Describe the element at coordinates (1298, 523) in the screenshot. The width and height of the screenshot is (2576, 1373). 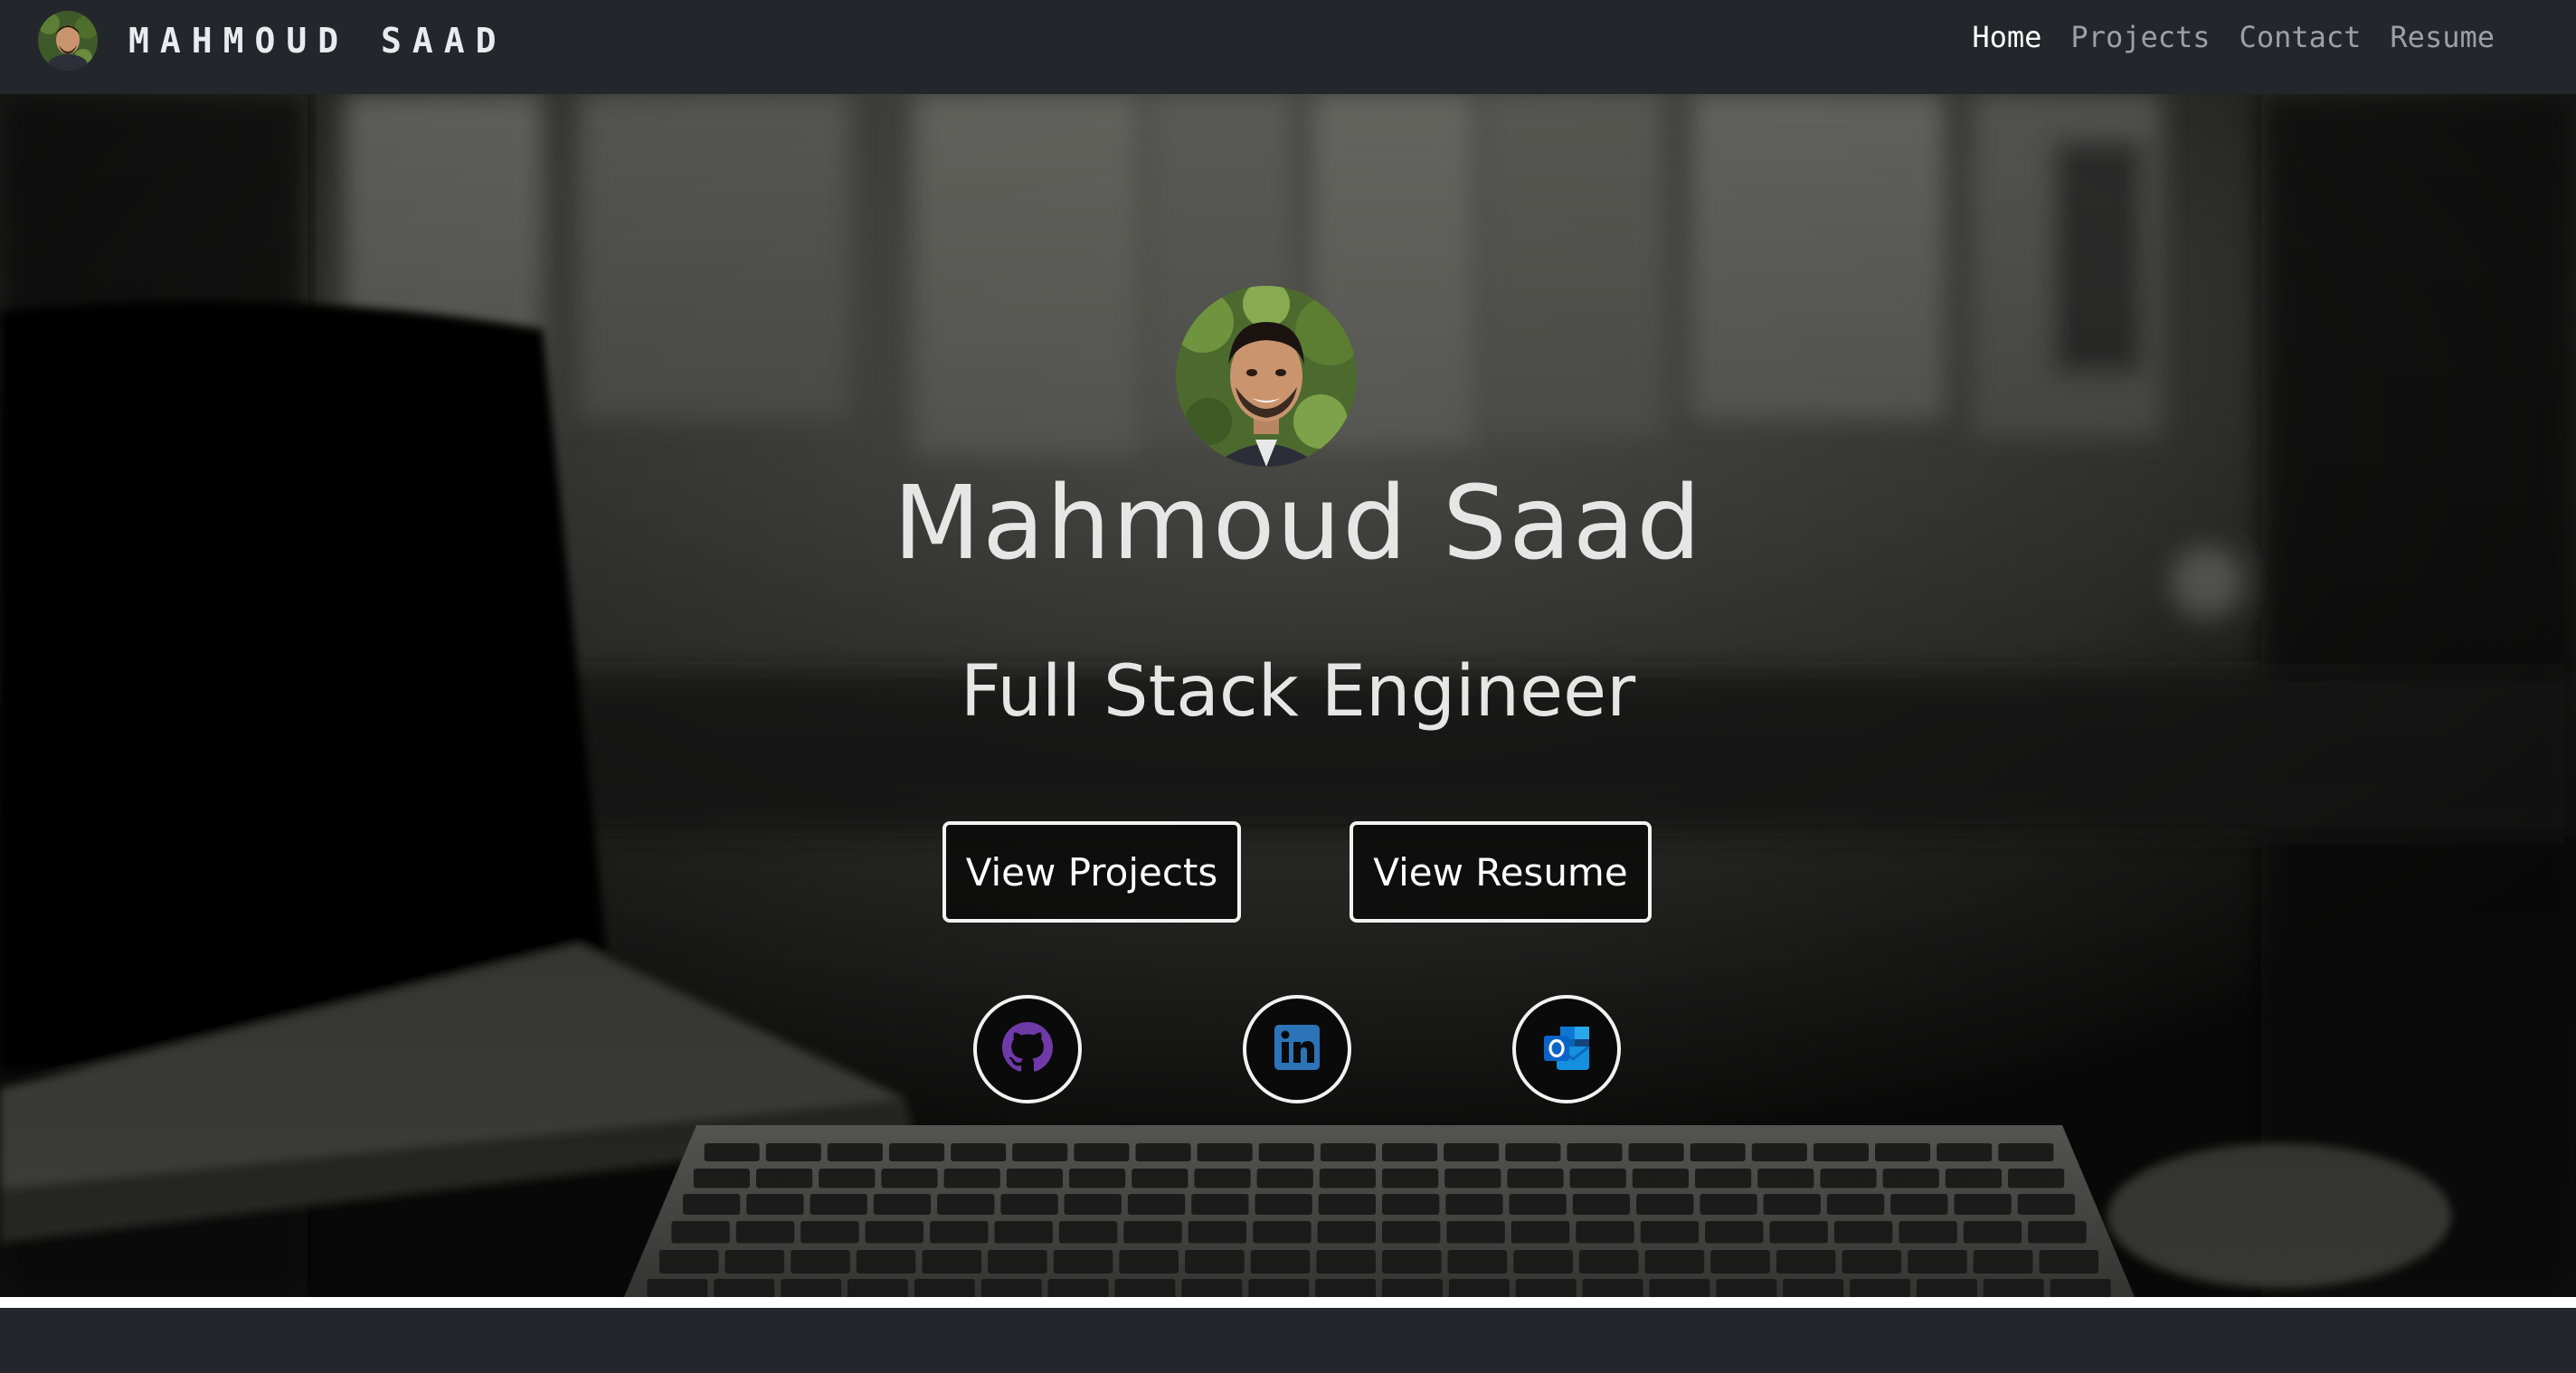
I see `hero-name: Mahmoud Saad` at that location.